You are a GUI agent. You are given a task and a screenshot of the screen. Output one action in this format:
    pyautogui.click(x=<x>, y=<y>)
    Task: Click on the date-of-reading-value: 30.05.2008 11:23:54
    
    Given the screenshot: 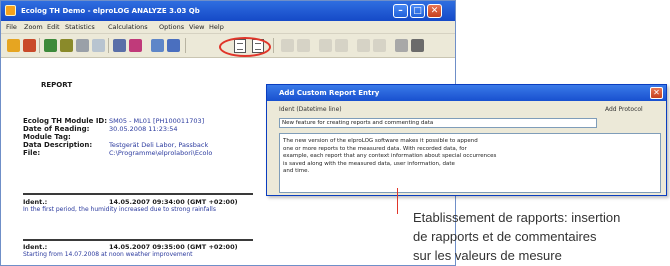 What is the action you would take?
    pyautogui.click(x=143, y=129)
    